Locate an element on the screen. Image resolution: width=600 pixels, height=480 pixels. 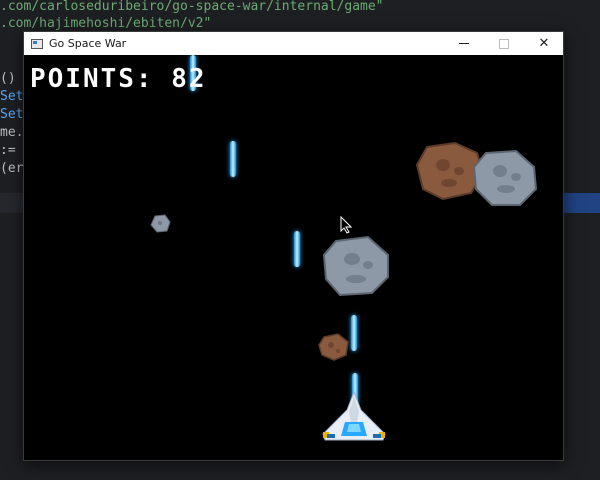
editor-line-text: () is located at coordinates (8, 78).